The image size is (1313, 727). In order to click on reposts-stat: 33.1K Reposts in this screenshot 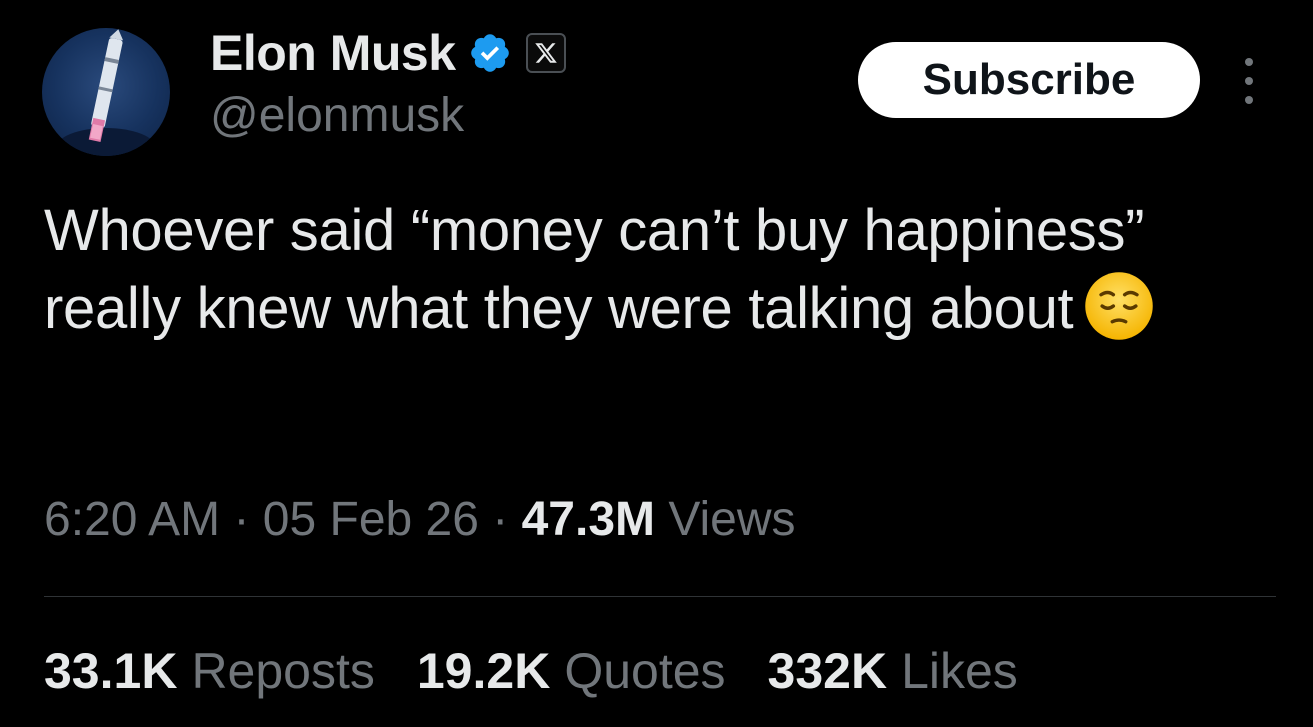, I will do `click(209, 671)`.